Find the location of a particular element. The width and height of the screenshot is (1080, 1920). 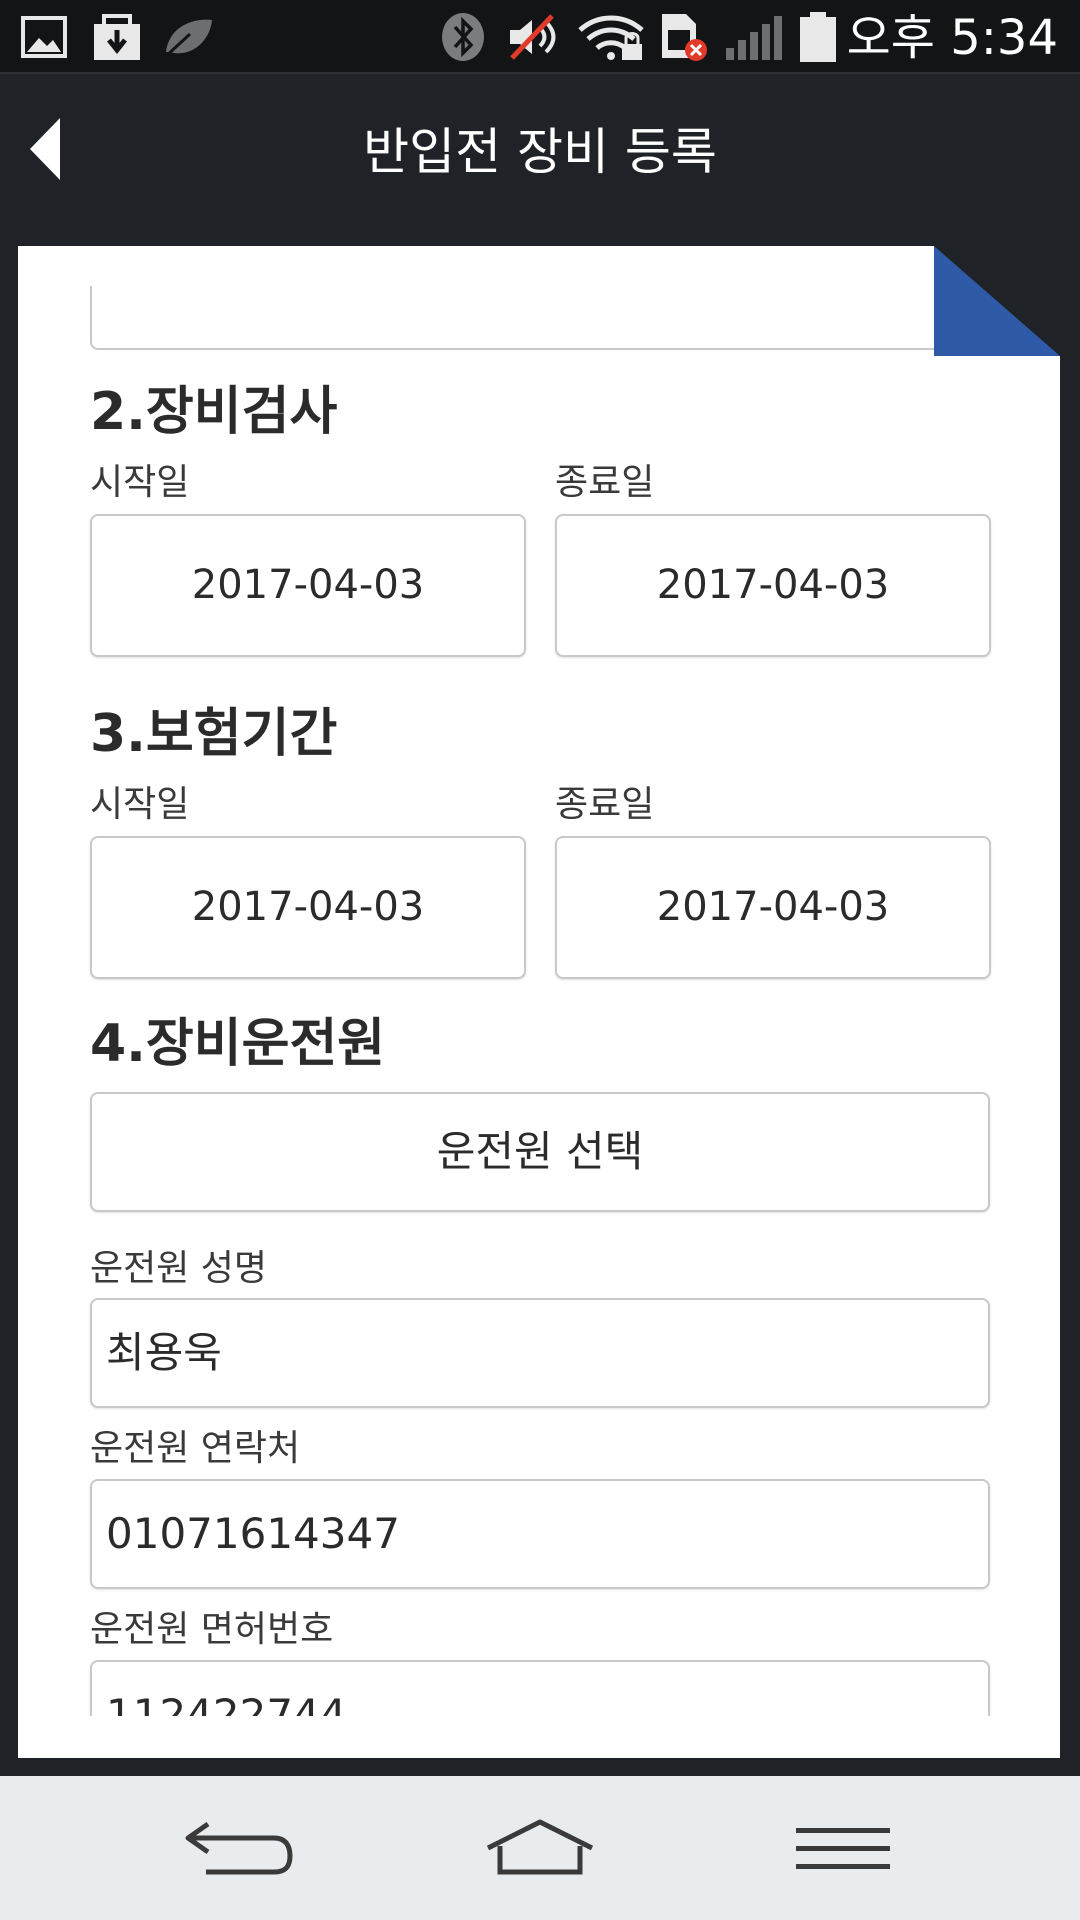

back-icon is located at coordinates (238, 1850).